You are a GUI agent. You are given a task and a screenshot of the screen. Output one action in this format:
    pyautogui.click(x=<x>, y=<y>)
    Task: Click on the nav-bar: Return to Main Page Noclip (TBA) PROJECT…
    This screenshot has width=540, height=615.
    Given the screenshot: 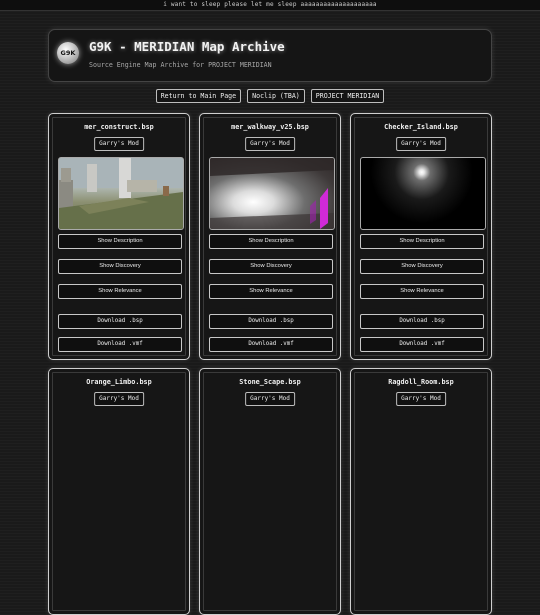 What is the action you would take?
    pyautogui.click(x=270, y=96)
    